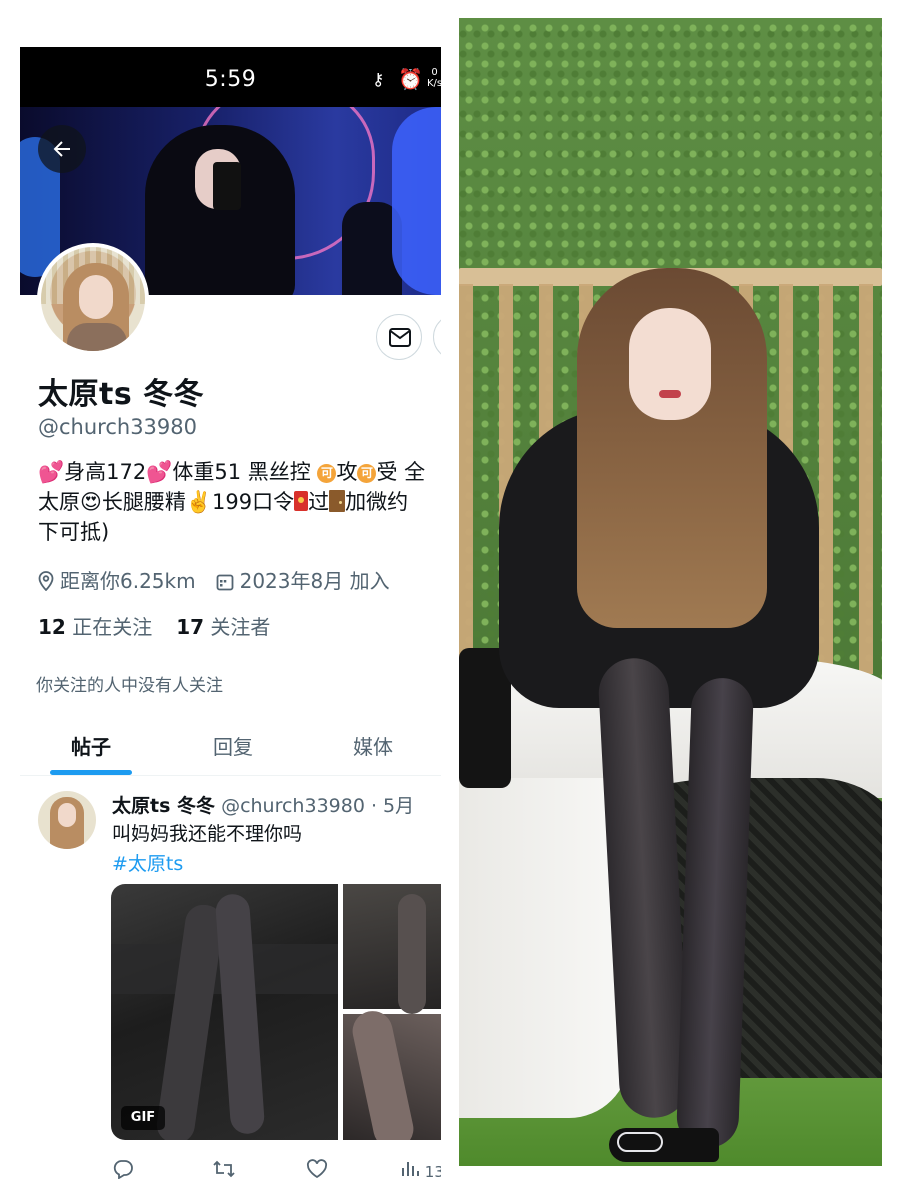  Describe the element at coordinates (434, 72) in the screenshot. I see `network-speed-value: 0` at that location.